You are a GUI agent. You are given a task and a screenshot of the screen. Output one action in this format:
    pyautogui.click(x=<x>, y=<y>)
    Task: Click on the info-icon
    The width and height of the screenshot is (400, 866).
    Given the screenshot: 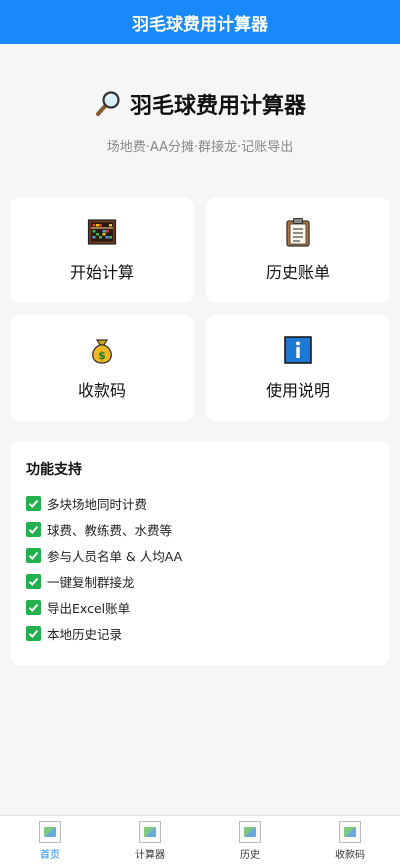 What is the action you would take?
    pyautogui.click(x=298, y=350)
    